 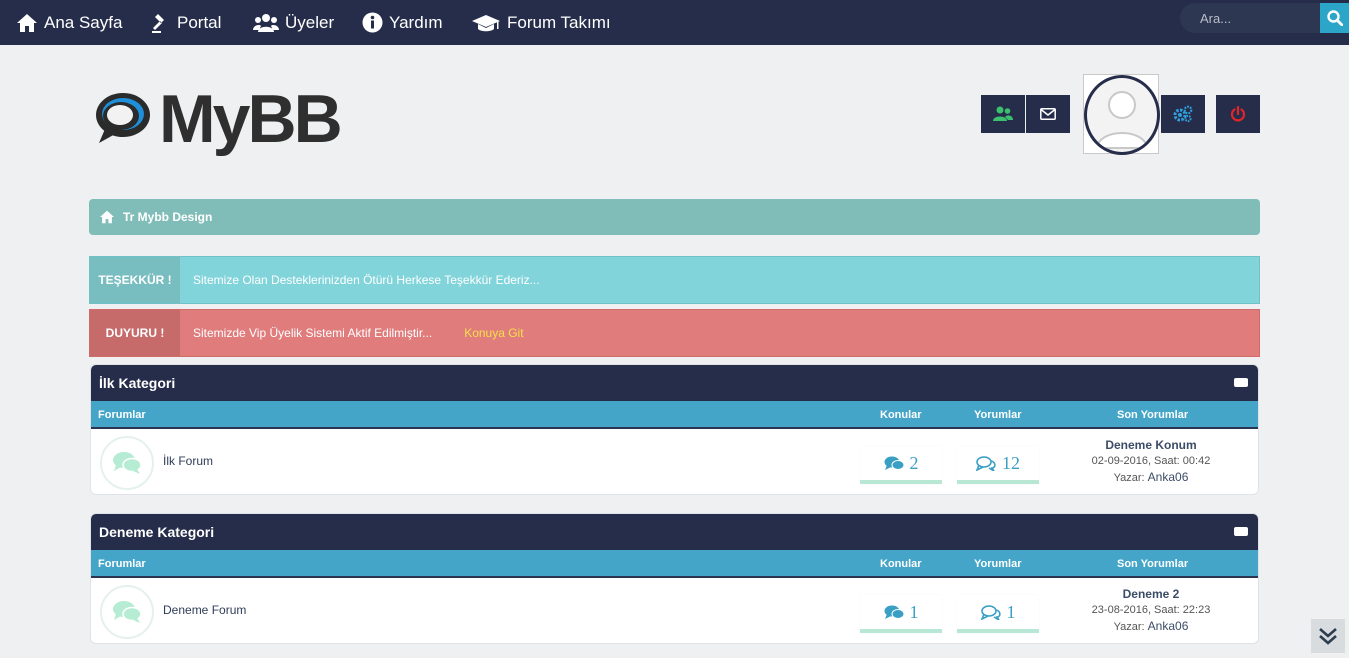 What do you see at coordinates (914, 462) in the screenshot?
I see `topics-count-value: 2` at bounding box center [914, 462].